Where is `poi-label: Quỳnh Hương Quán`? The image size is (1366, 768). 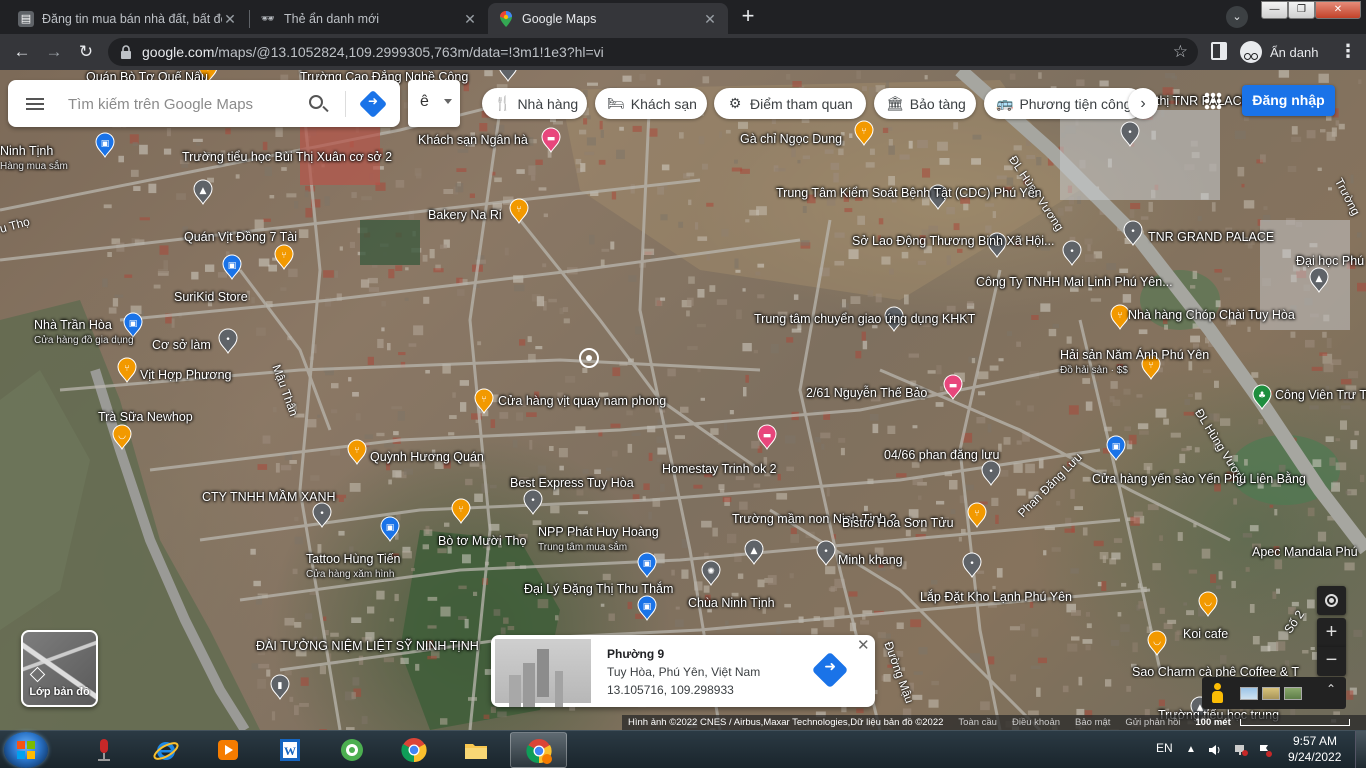
poi-label: Quỳnh Hương Quán is located at coordinates (427, 457).